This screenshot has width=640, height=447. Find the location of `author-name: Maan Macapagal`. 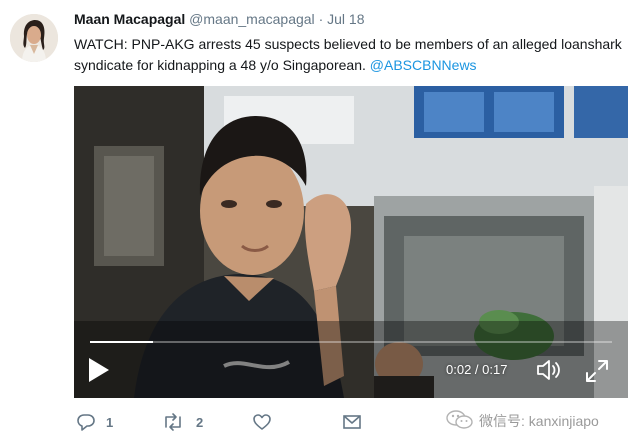

author-name: Maan Macapagal is located at coordinates (129, 19).